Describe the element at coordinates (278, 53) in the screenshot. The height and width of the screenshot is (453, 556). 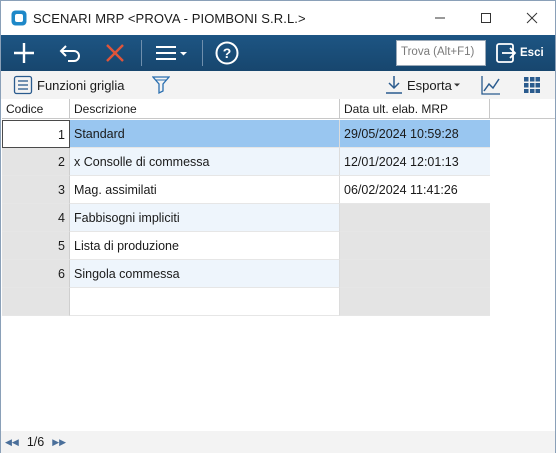
I see `main-toolbar: ? Trova (Alt+F1) Esci` at that location.